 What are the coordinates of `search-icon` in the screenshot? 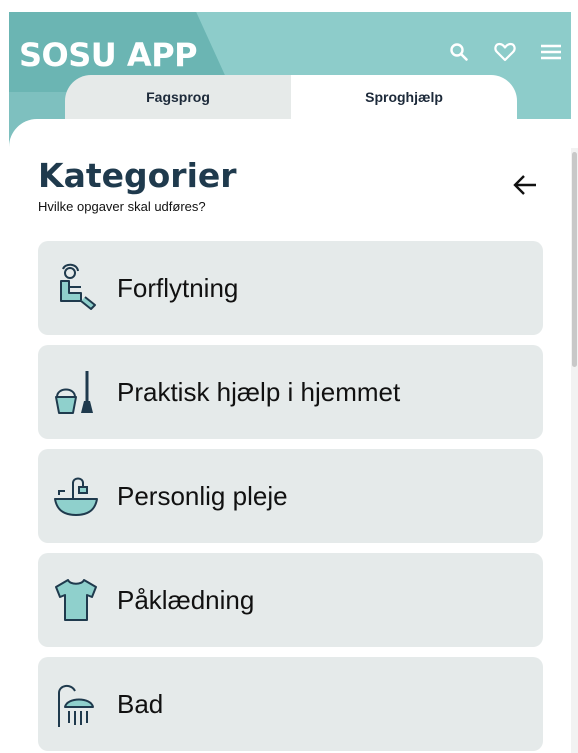 It's located at (459, 52).